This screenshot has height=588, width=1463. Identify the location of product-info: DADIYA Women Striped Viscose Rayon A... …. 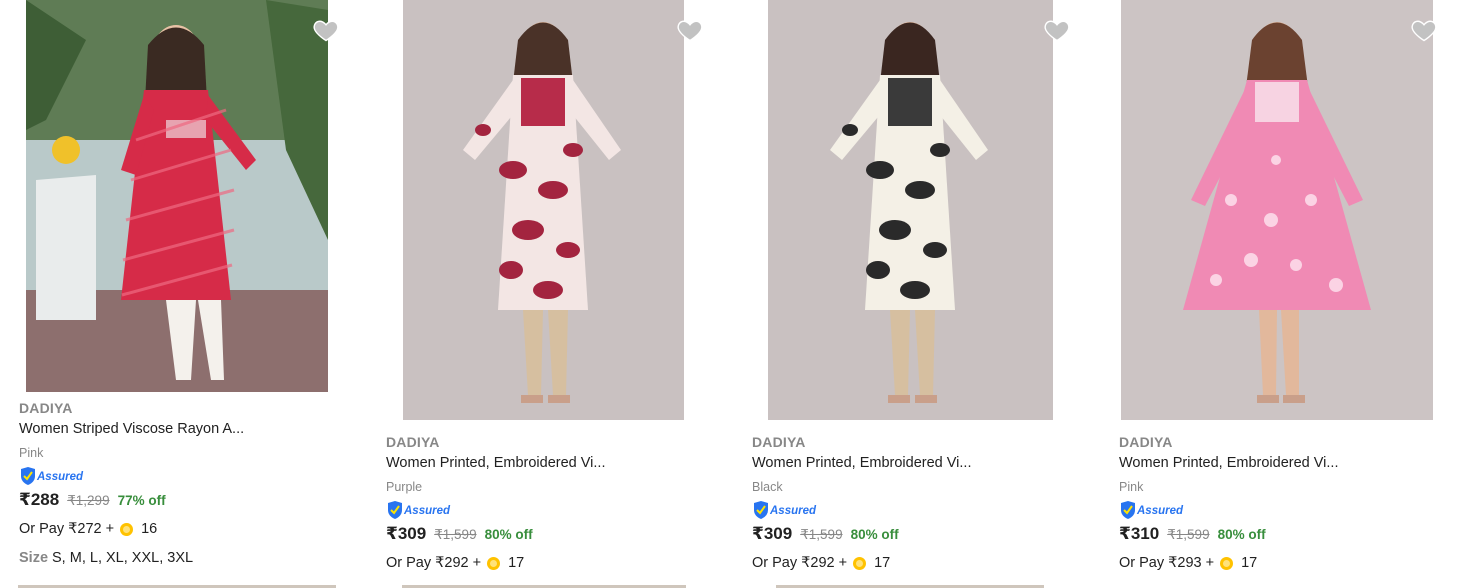
(187, 483).